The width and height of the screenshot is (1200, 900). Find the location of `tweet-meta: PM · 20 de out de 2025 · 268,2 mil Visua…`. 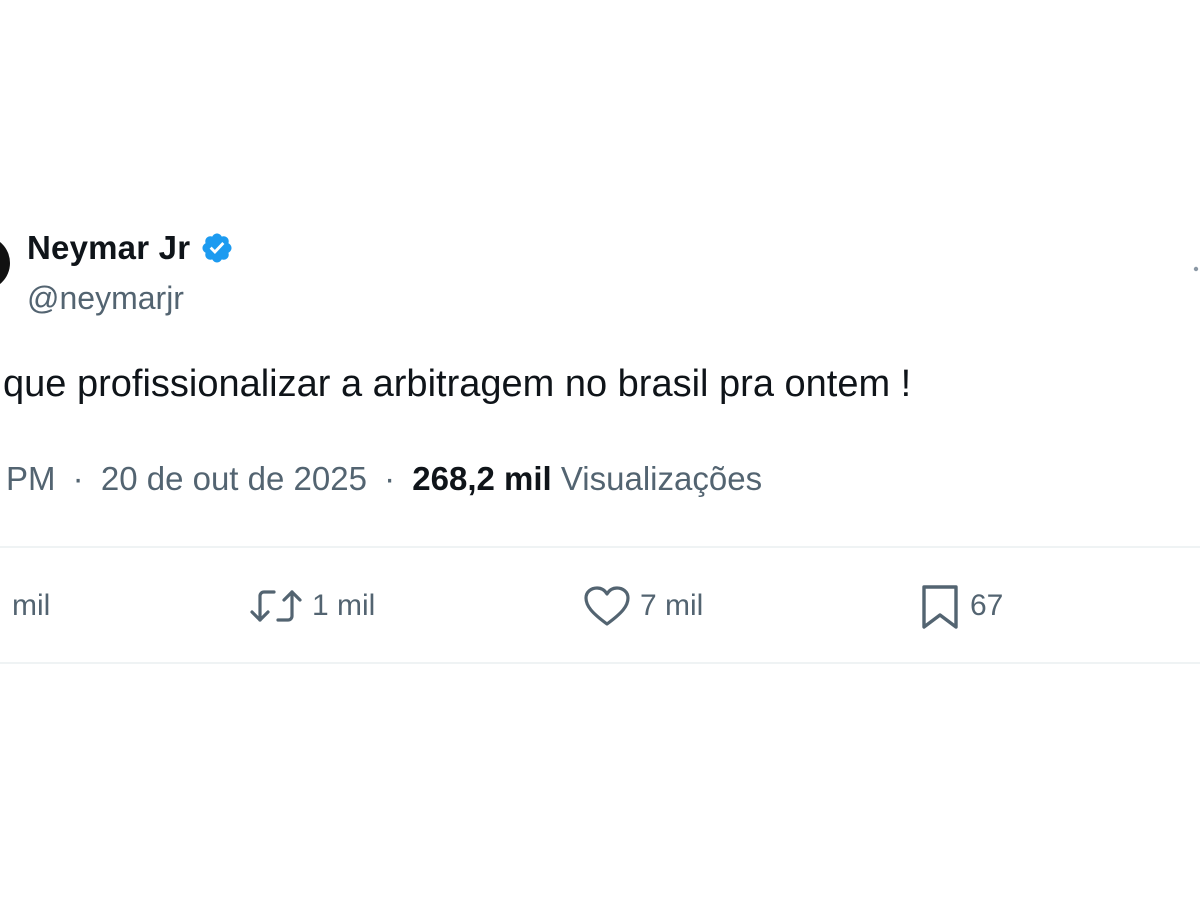

tweet-meta: PM · 20 de out de 2025 · 268,2 mil Visua… is located at coordinates (384, 479).